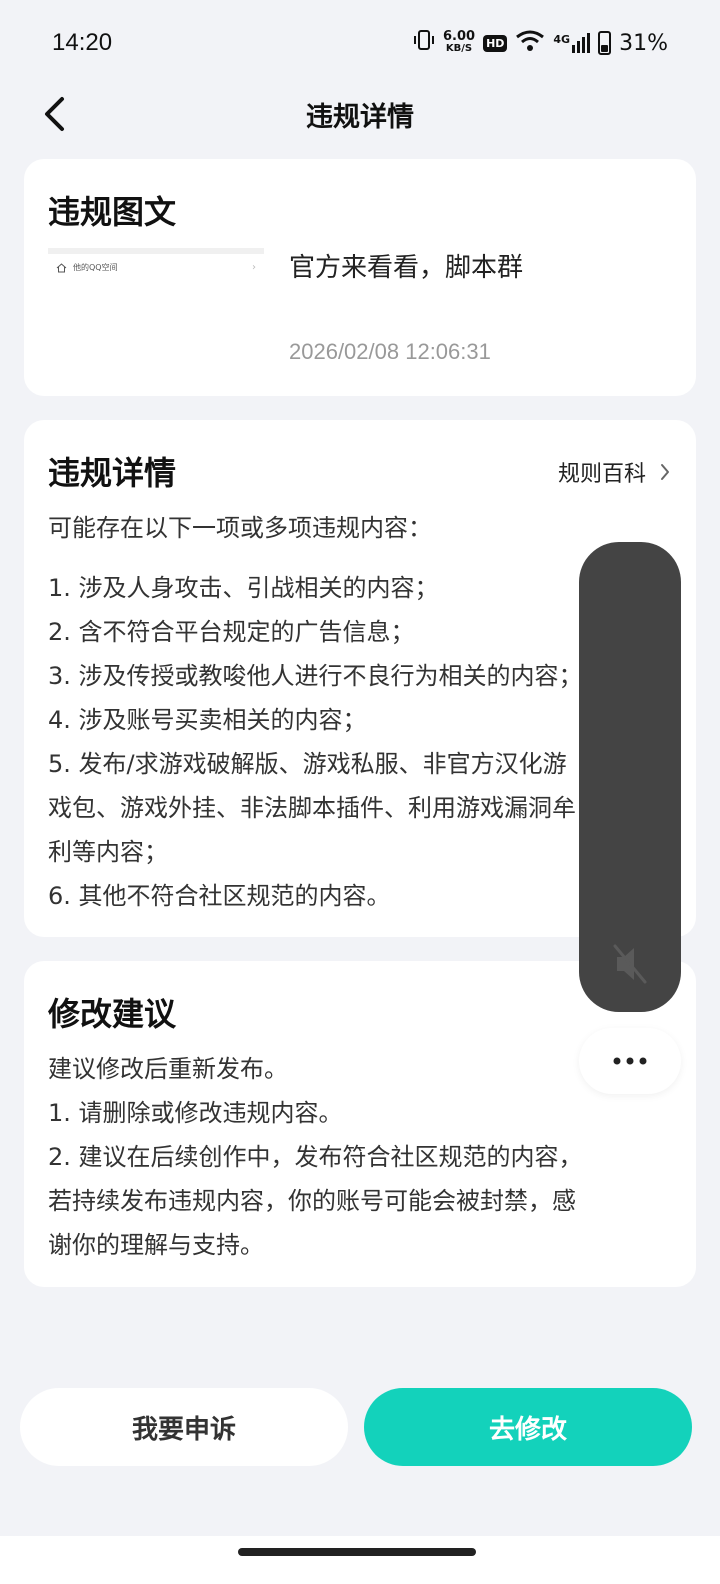  I want to click on list-item: 利等内容；, so click(108, 852).